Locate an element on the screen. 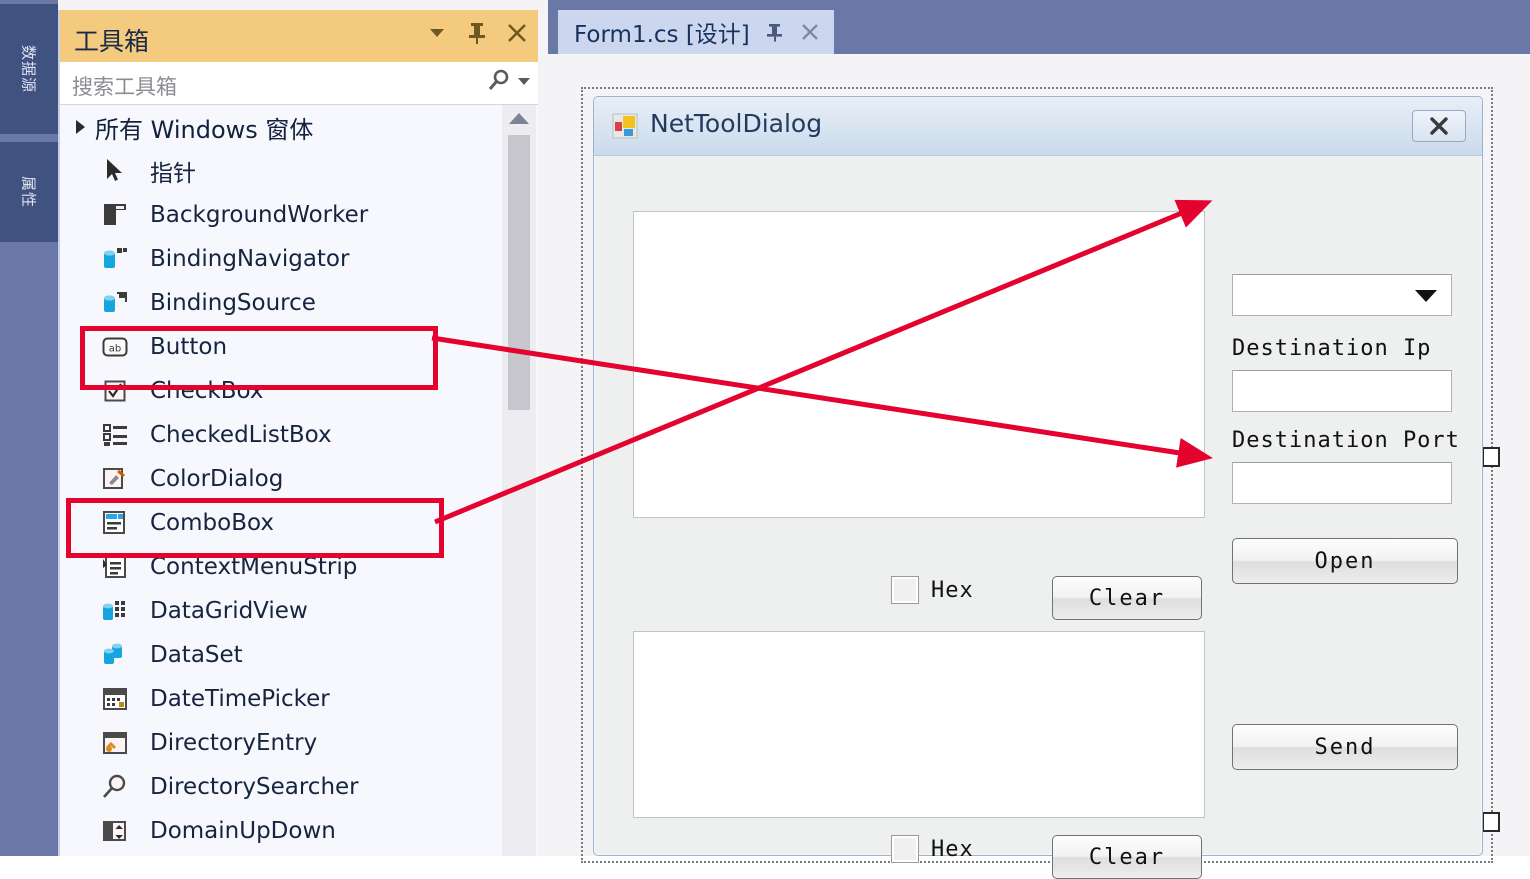  search-input: 搜索工具箱 is located at coordinates (124, 86).